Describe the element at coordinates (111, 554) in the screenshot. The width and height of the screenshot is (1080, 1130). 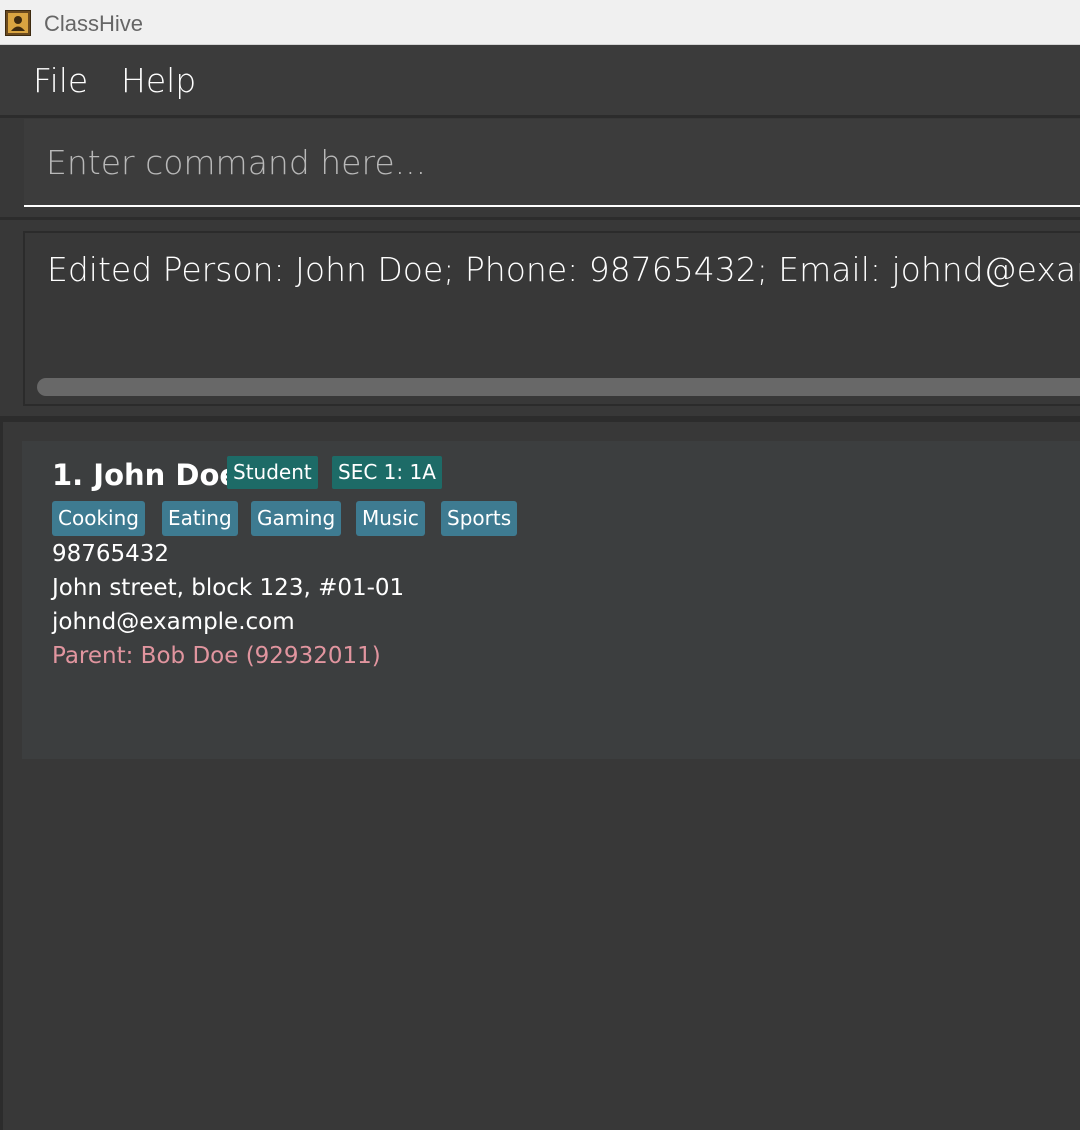
I see `person-phone: 98765432` at that location.